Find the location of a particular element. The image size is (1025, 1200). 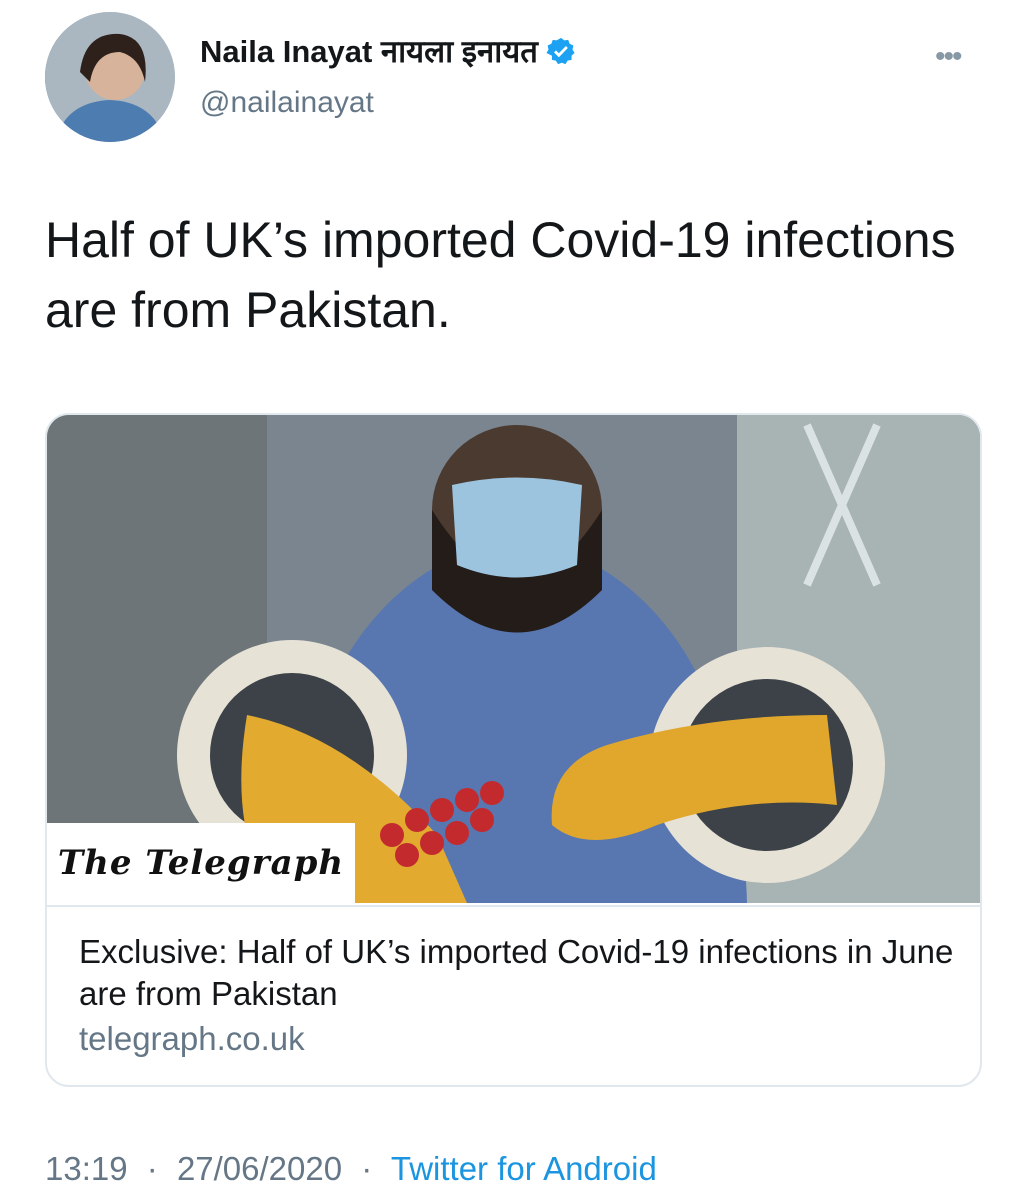

tweet-meta: 13:19 · 27/06/2020 · Twitter for Android is located at coordinates (351, 1169).